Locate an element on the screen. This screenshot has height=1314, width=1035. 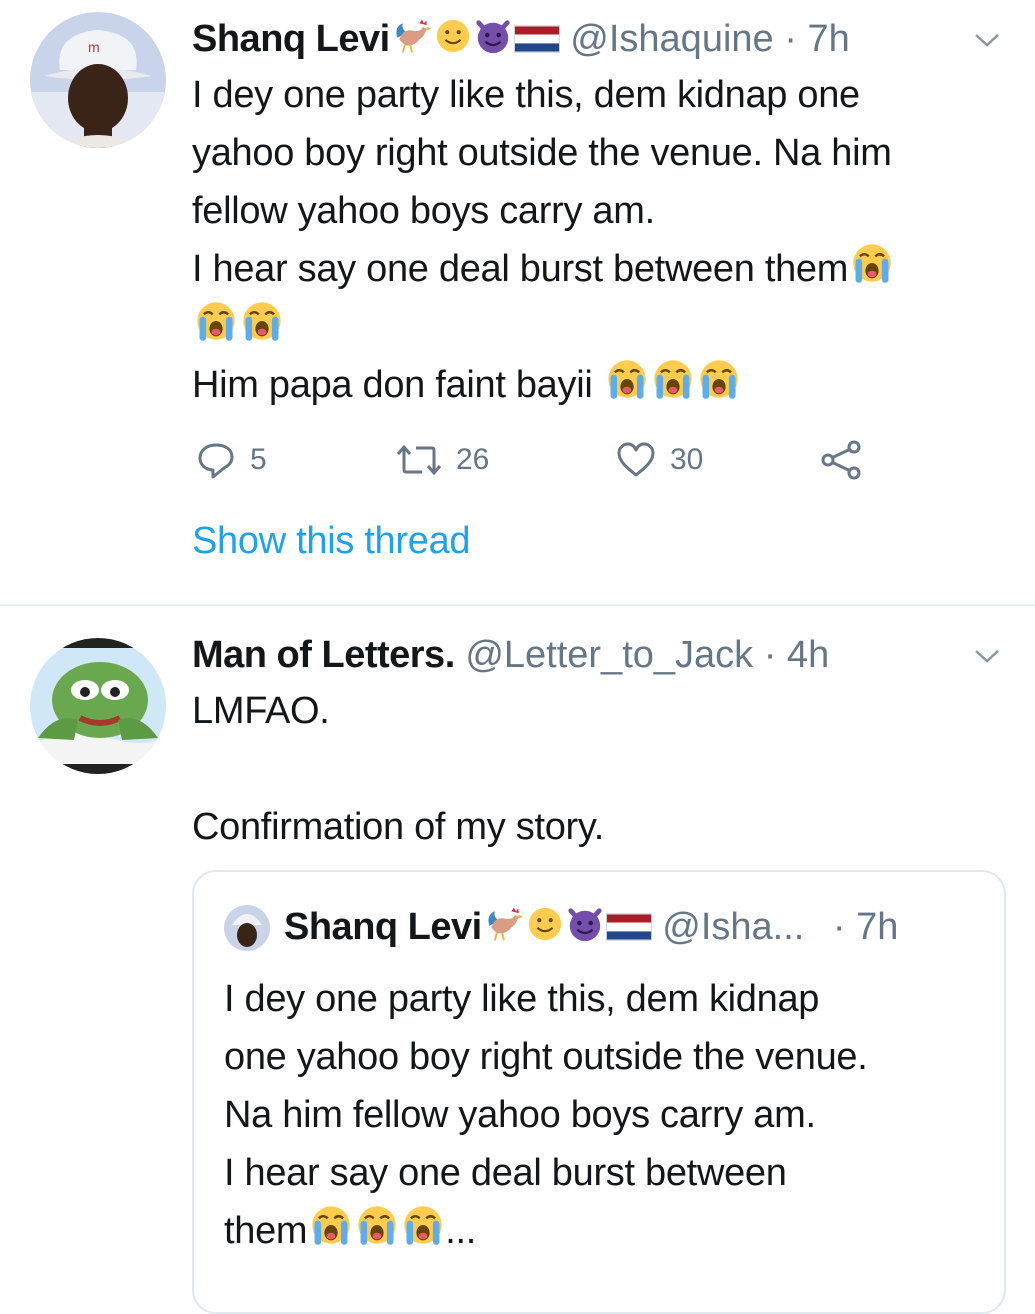
like-button: 30 is located at coordinates (659, 460).